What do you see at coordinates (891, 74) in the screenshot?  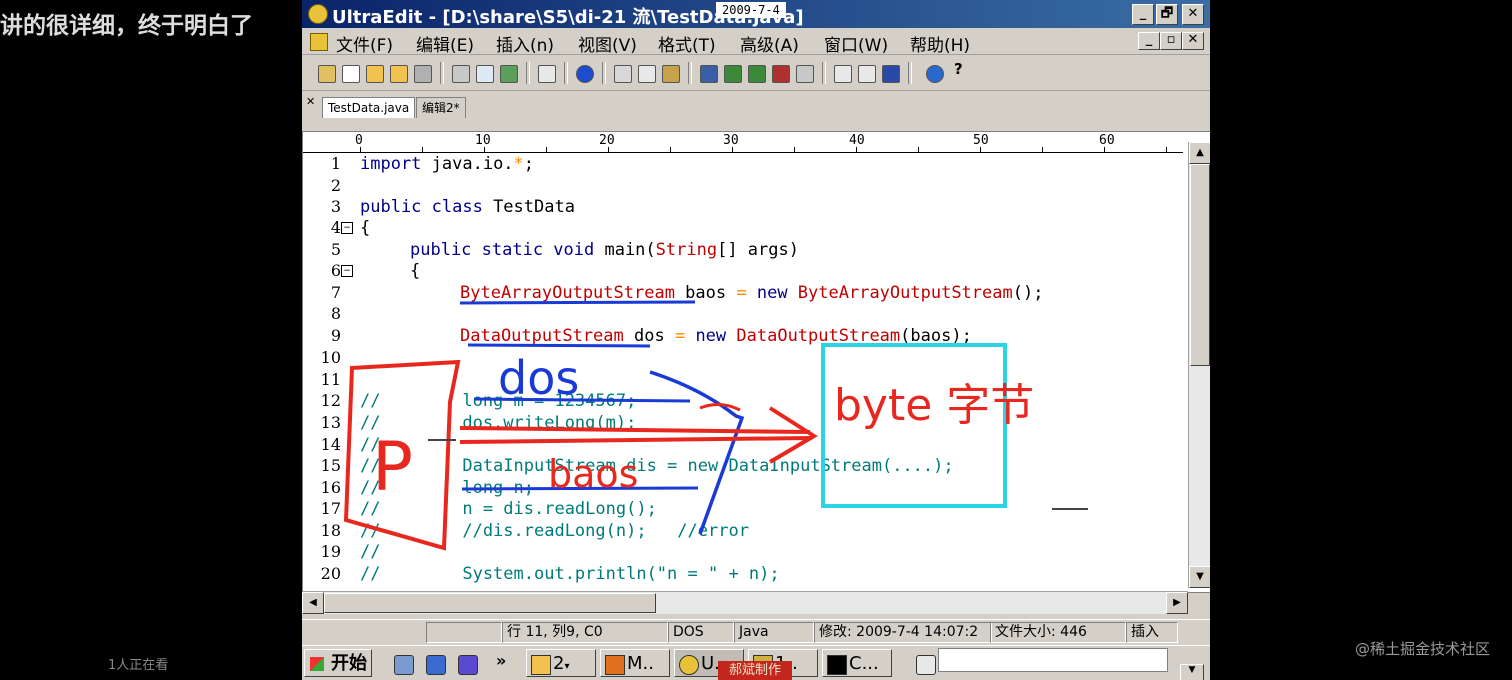 I see `cascade-icon` at bounding box center [891, 74].